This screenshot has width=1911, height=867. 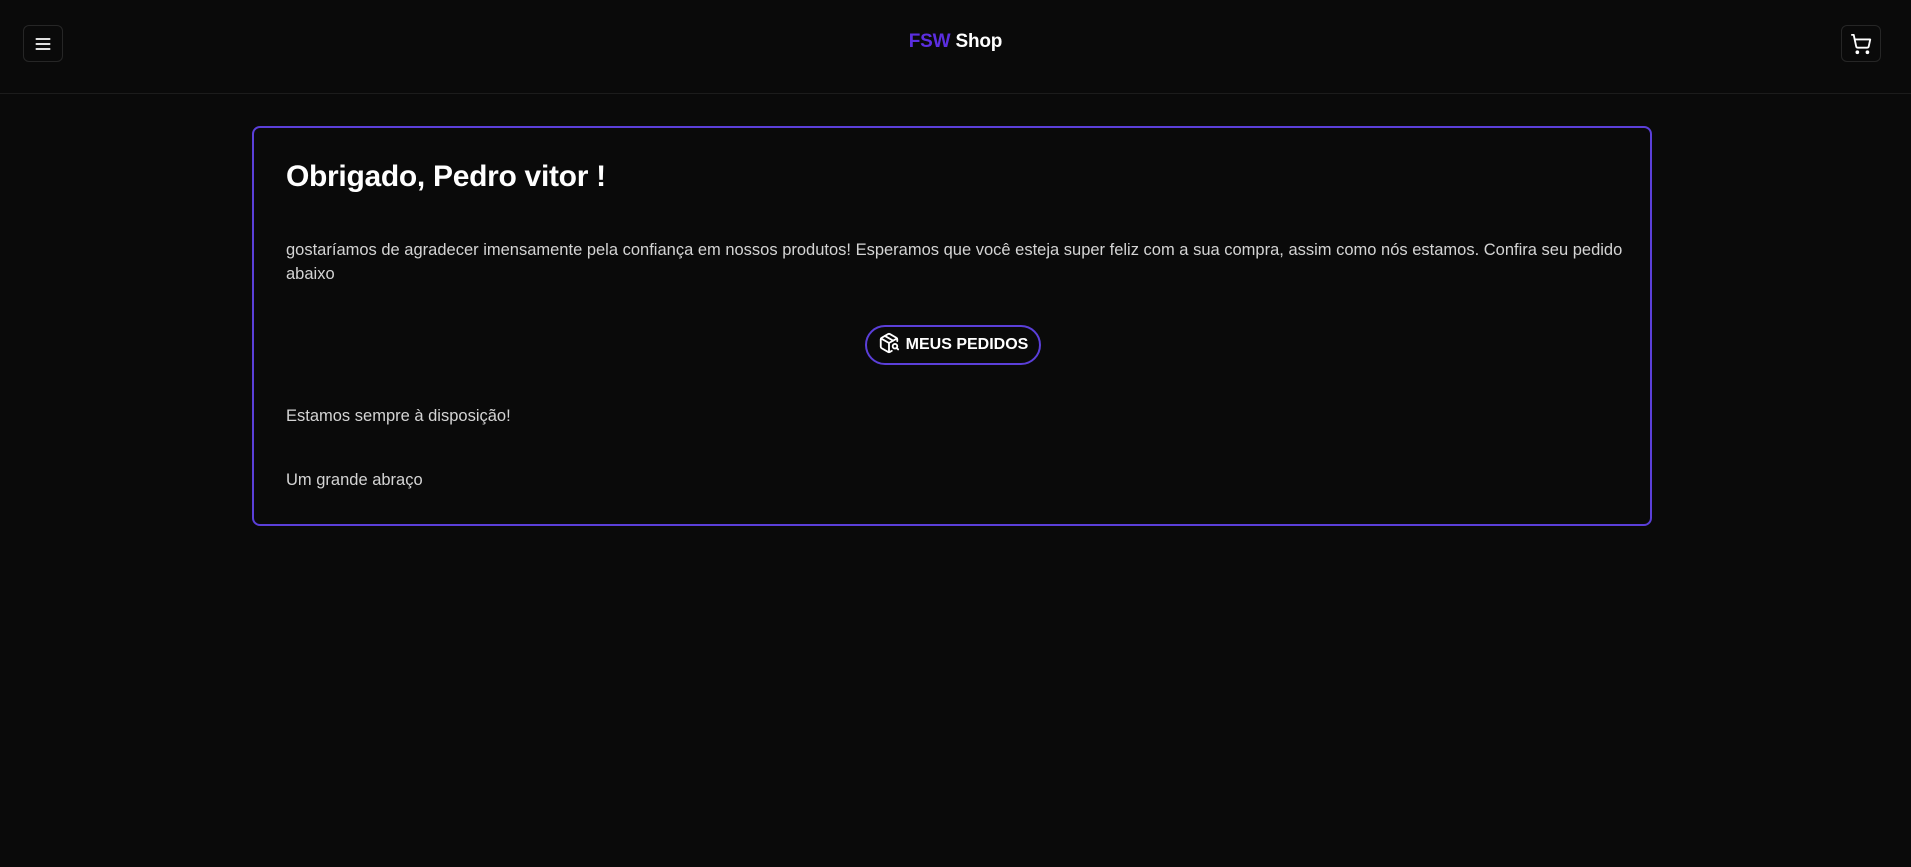 I want to click on thank-you-title: Obrigado, Pedro vitor !, so click(x=446, y=176).